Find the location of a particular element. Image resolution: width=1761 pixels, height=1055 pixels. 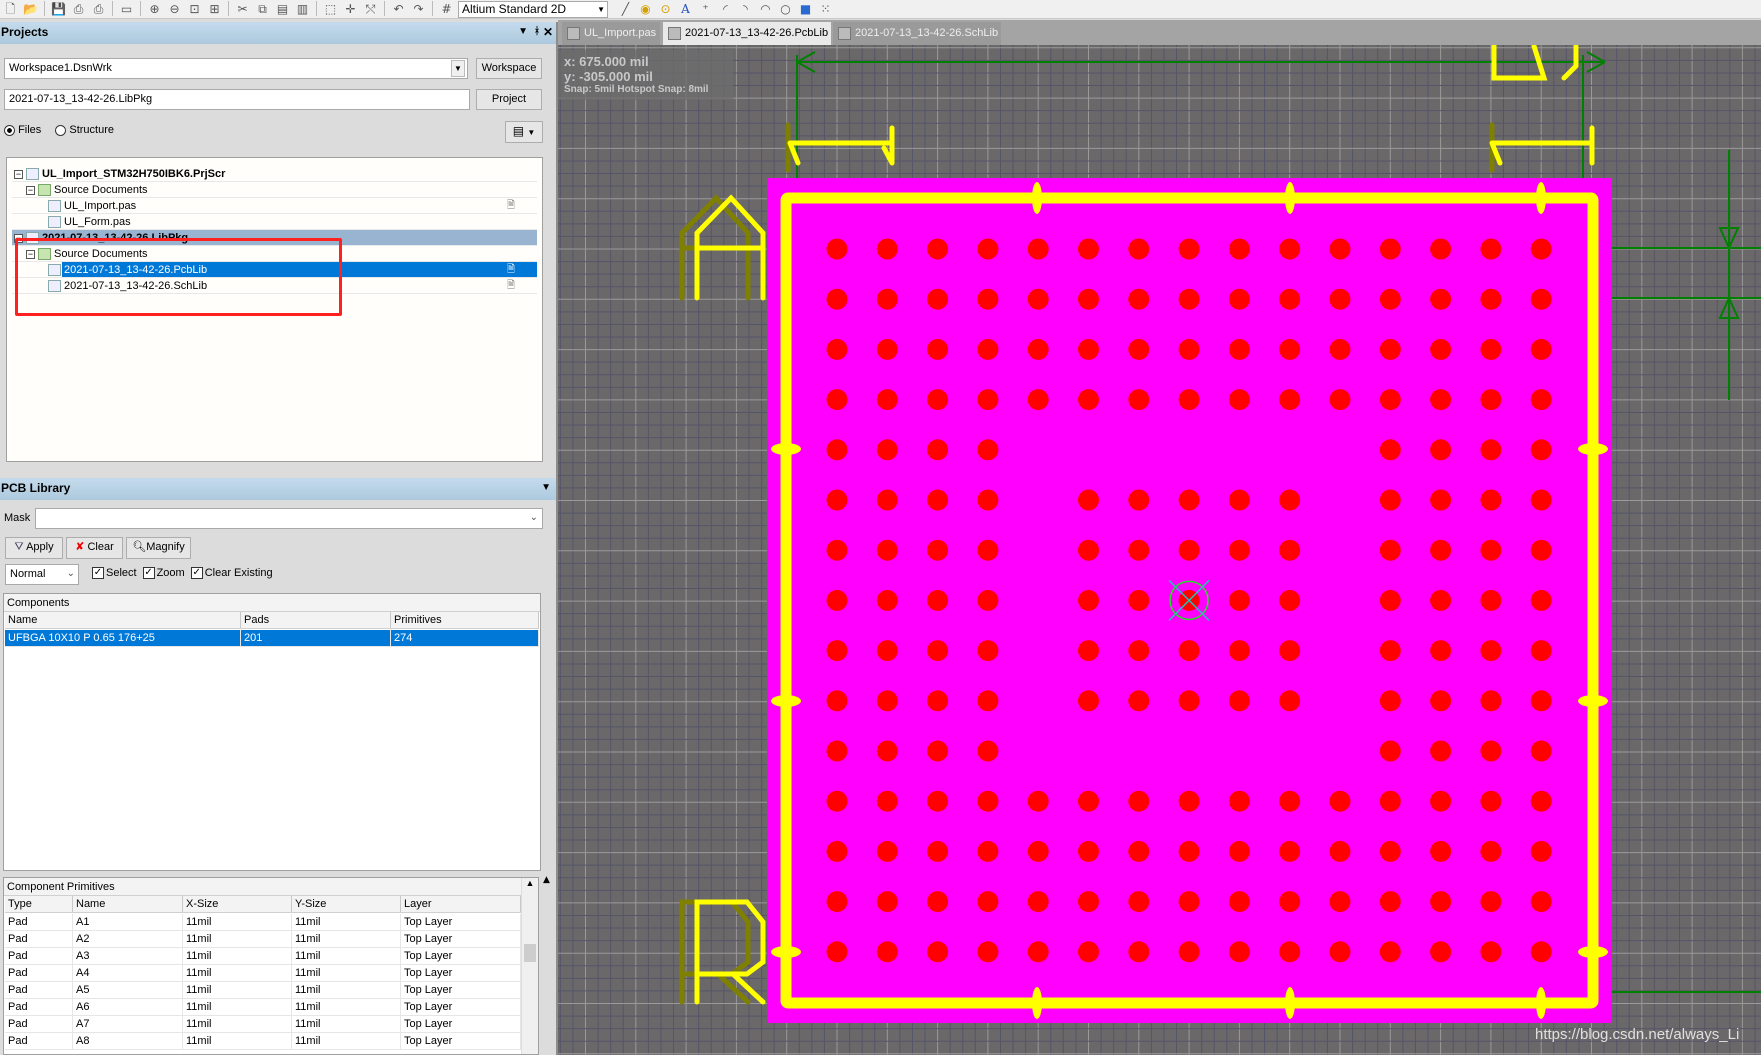

table-cell: A7 is located at coordinates (128, 1024).